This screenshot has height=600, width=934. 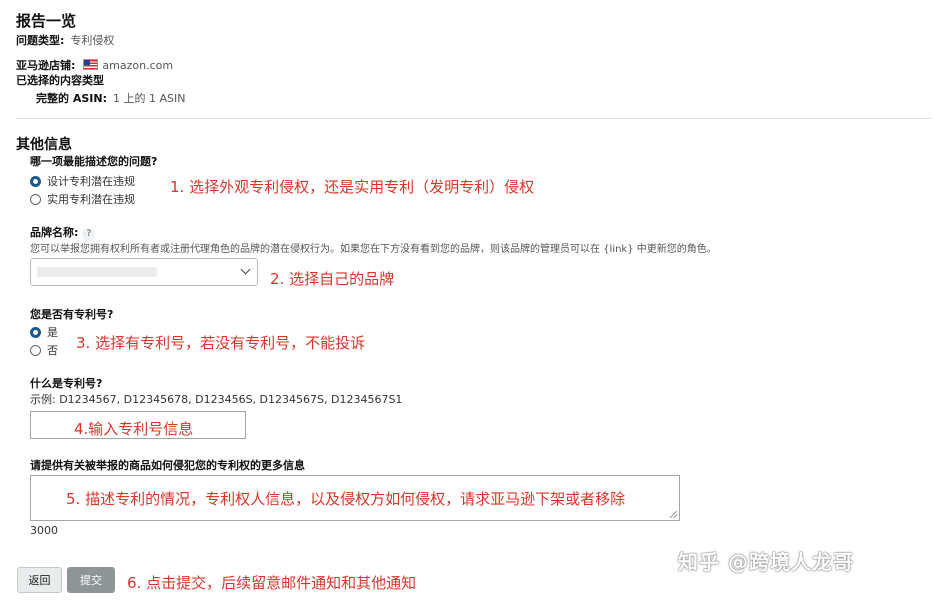 What do you see at coordinates (39, 580) in the screenshot?
I see `back-button: 返回` at bounding box center [39, 580].